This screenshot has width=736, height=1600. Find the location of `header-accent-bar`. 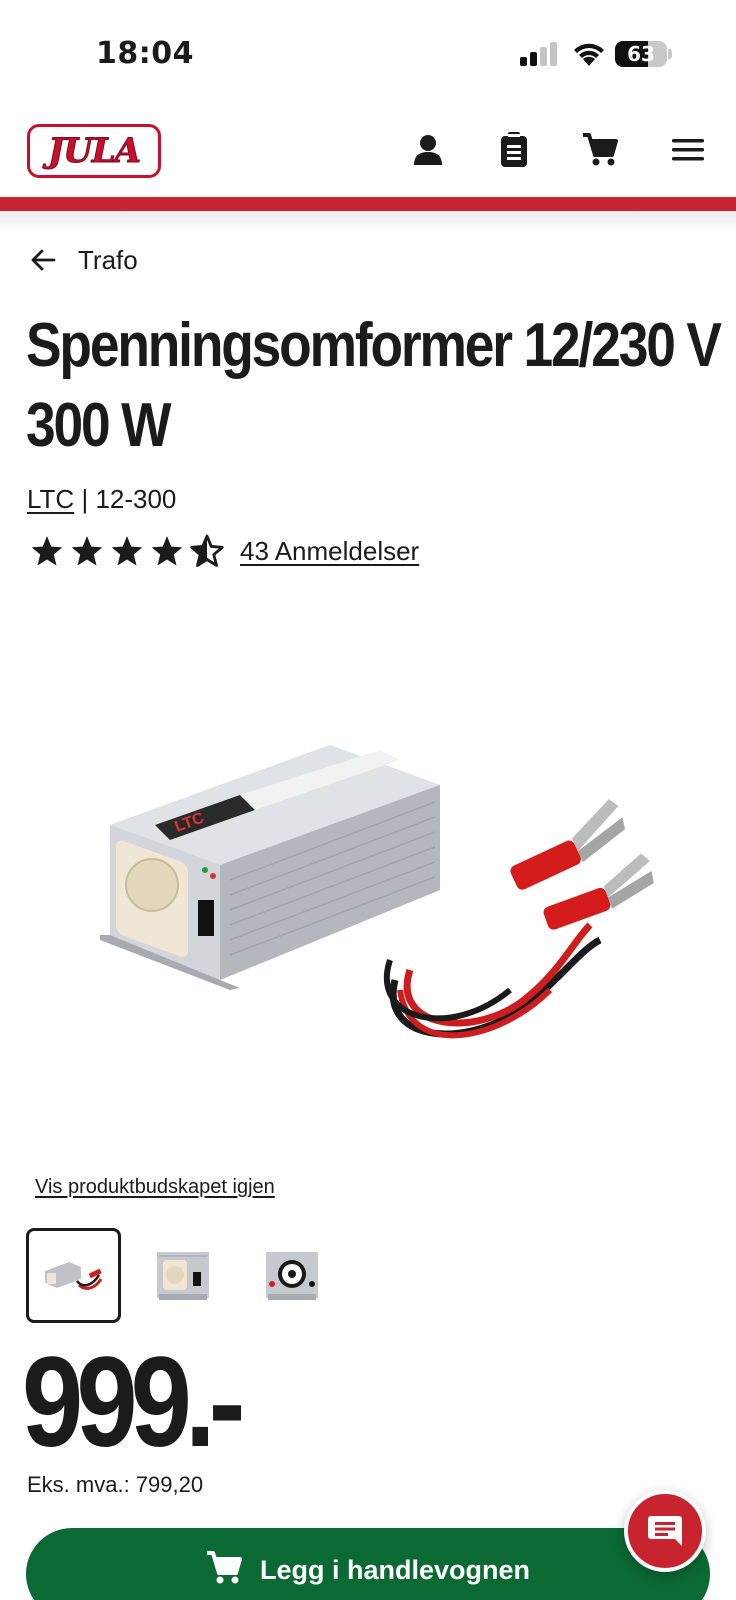

header-accent-bar is located at coordinates (368, 204).